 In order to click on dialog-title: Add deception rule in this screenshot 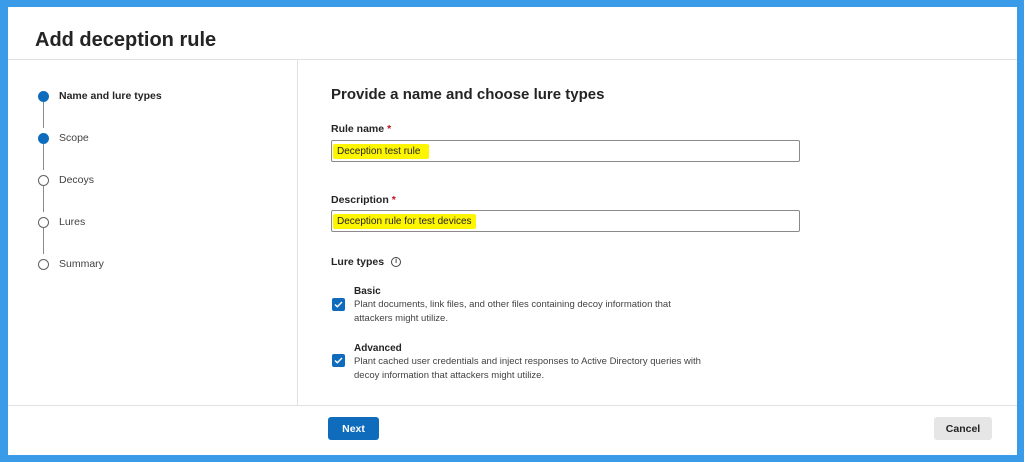, I will do `click(126, 40)`.